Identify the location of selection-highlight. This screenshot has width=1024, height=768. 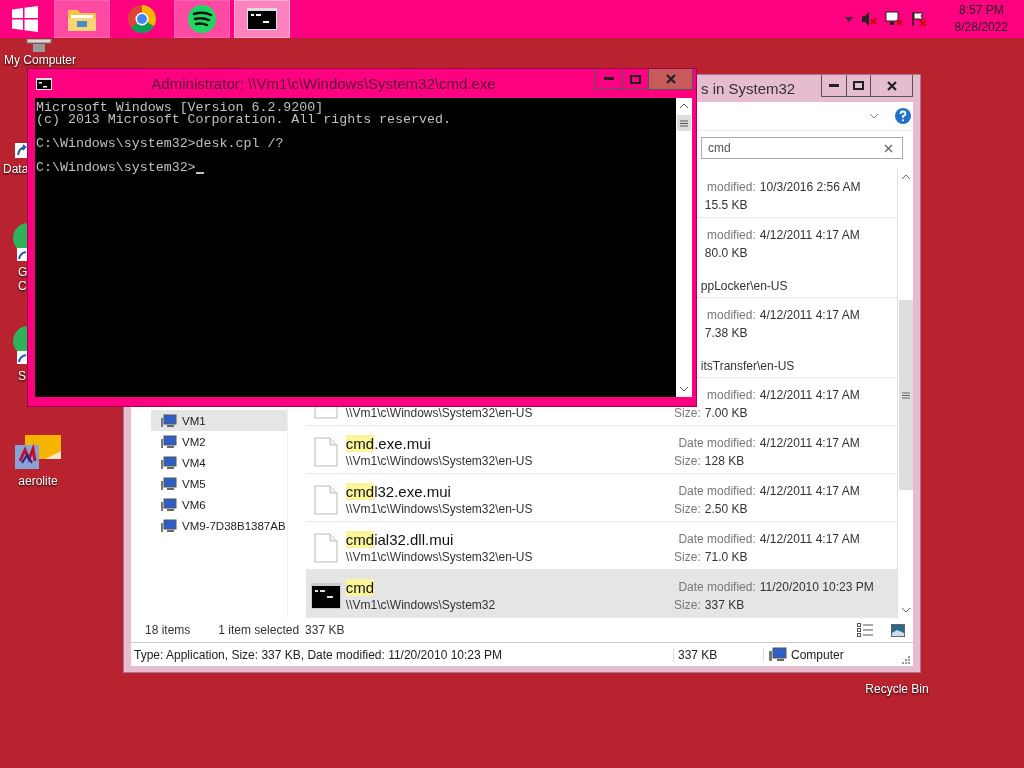
(601, 593).